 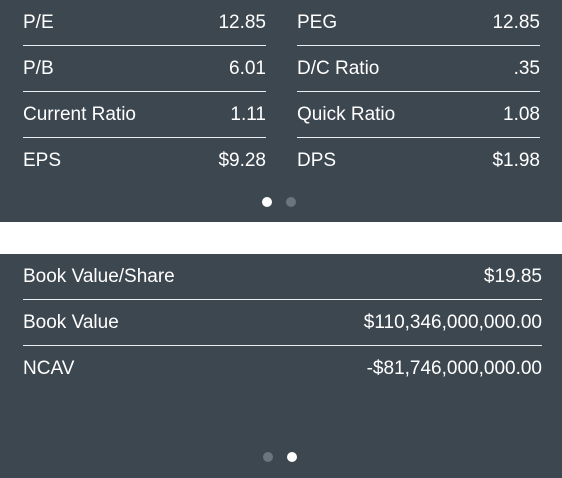 What do you see at coordinates (42, 160) in the screenshot?
I see `eps-label: EPS` at bounding box center [42, 160].